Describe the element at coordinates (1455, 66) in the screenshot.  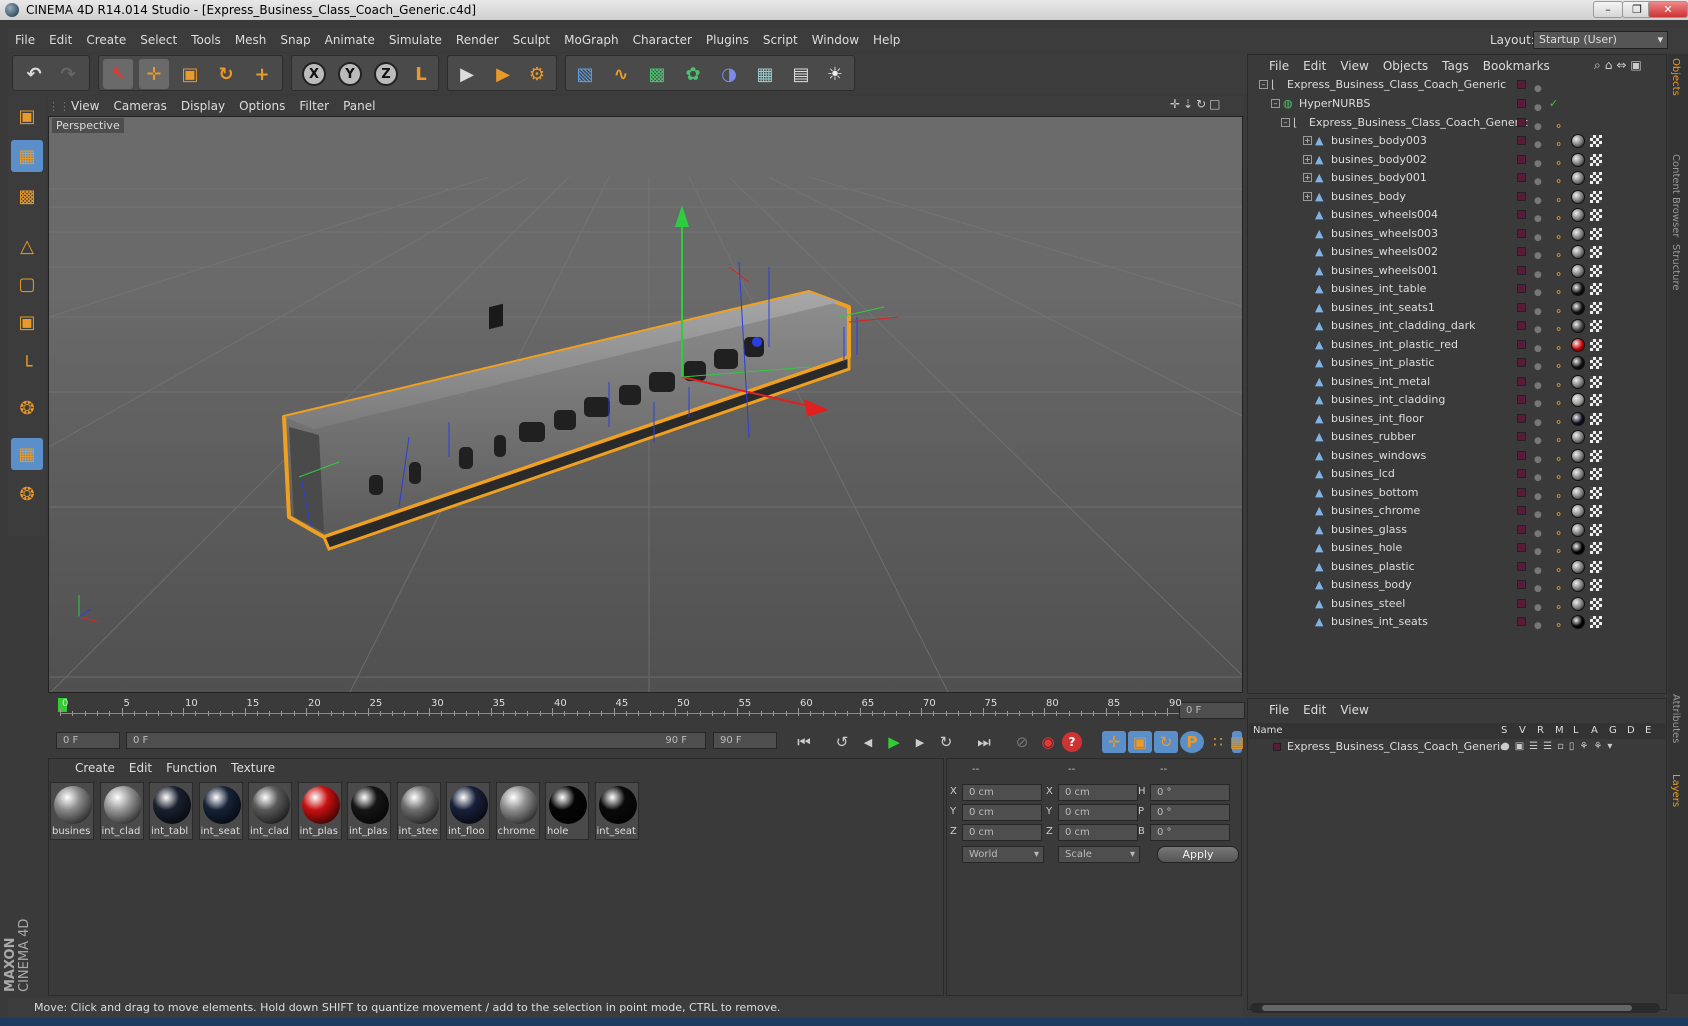
I see `object-menu-tags: Tags` at that location.